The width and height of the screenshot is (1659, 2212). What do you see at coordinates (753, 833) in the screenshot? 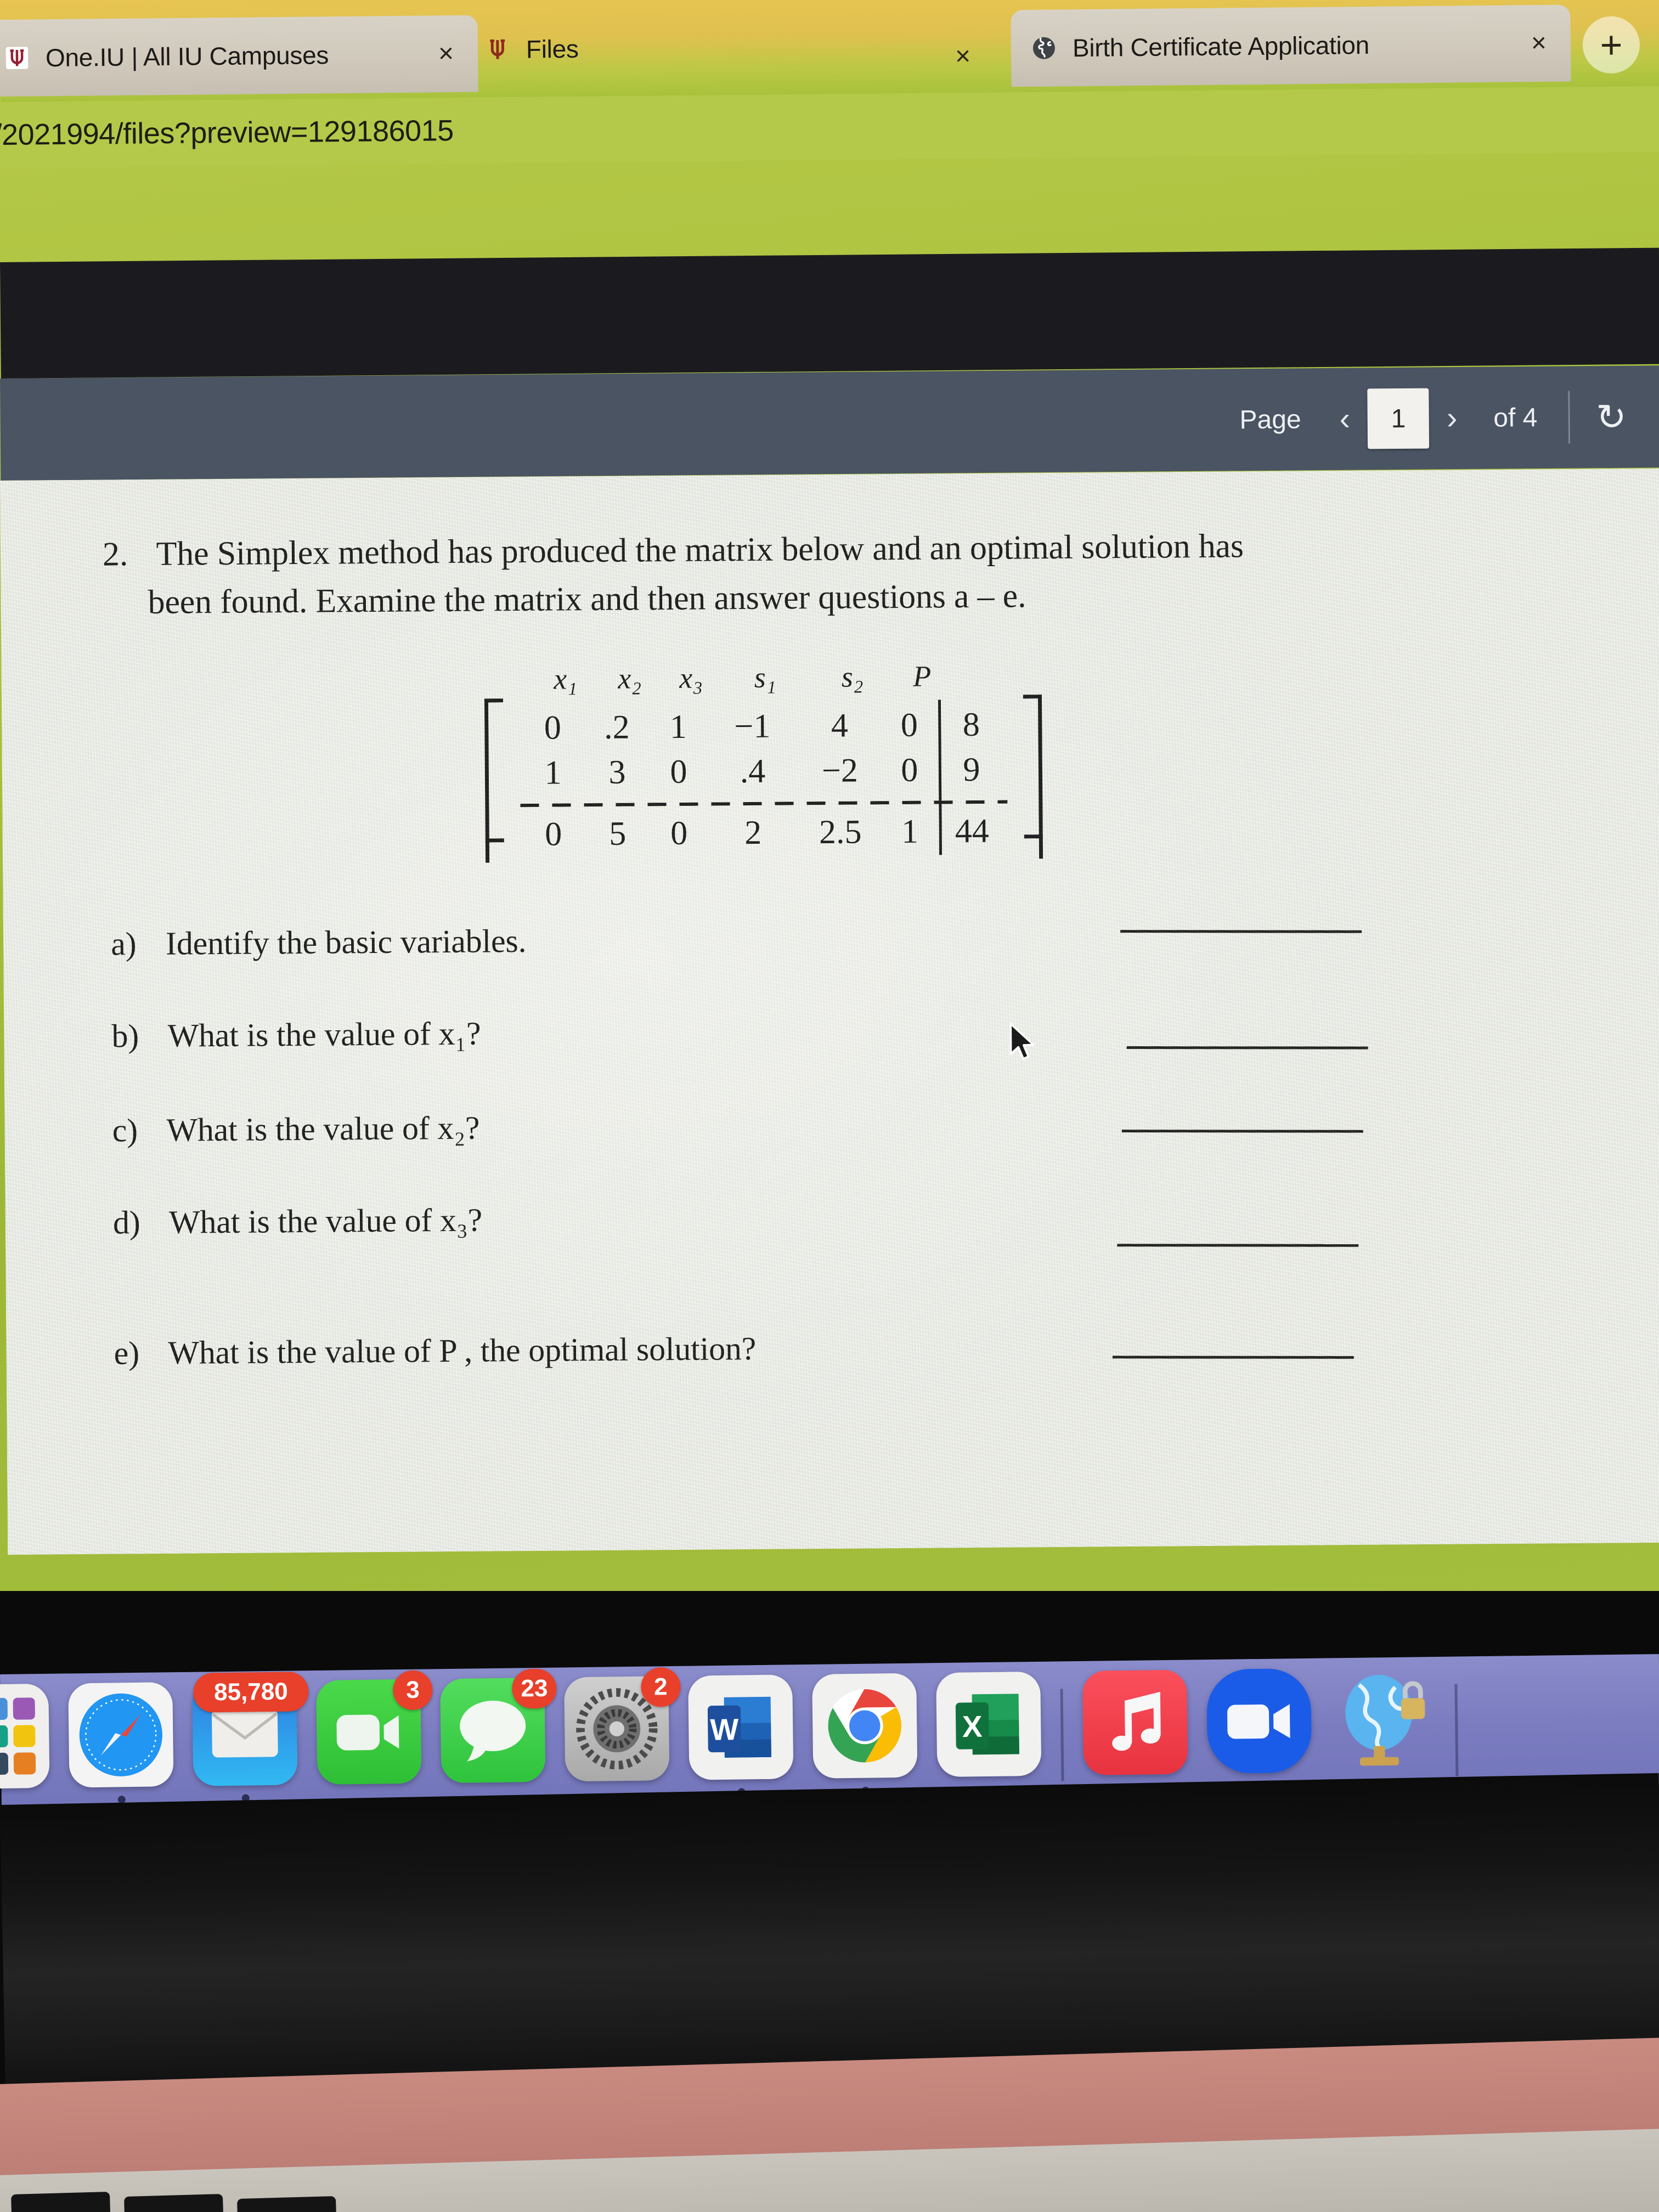
I see `matrix-cell: 2` at bounding box center [753, 833].